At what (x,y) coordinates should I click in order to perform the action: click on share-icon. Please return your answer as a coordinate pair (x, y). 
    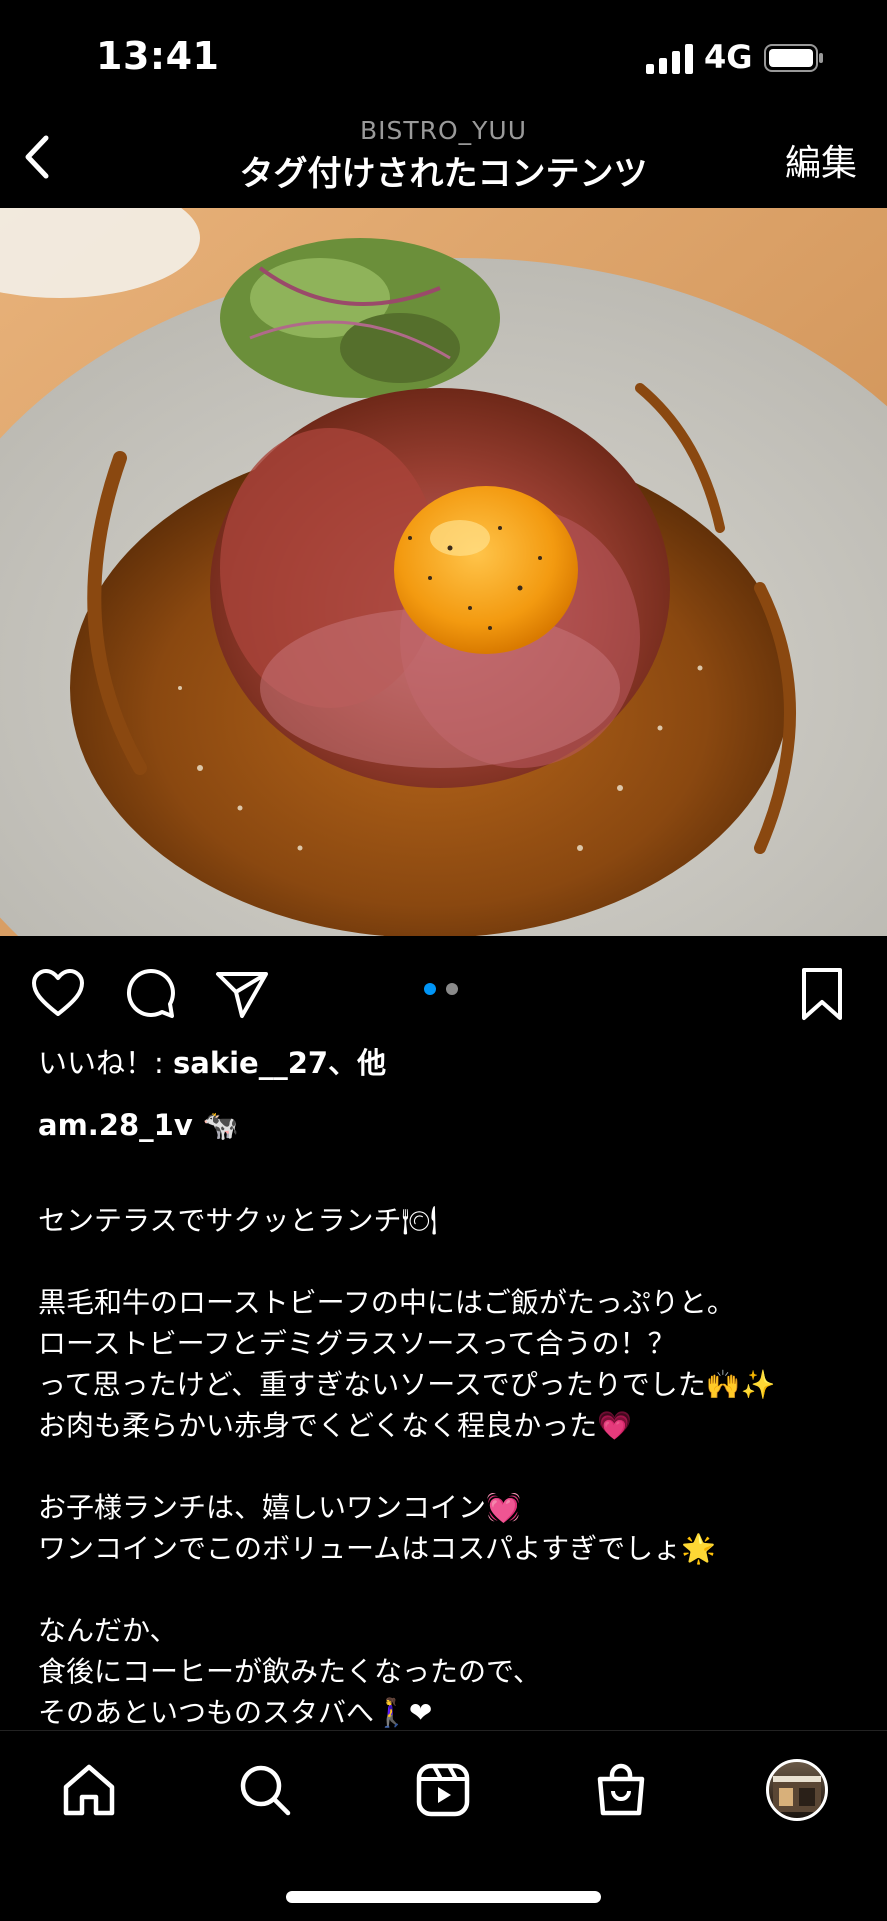
    Looking at the image, I should click on (242, 994).